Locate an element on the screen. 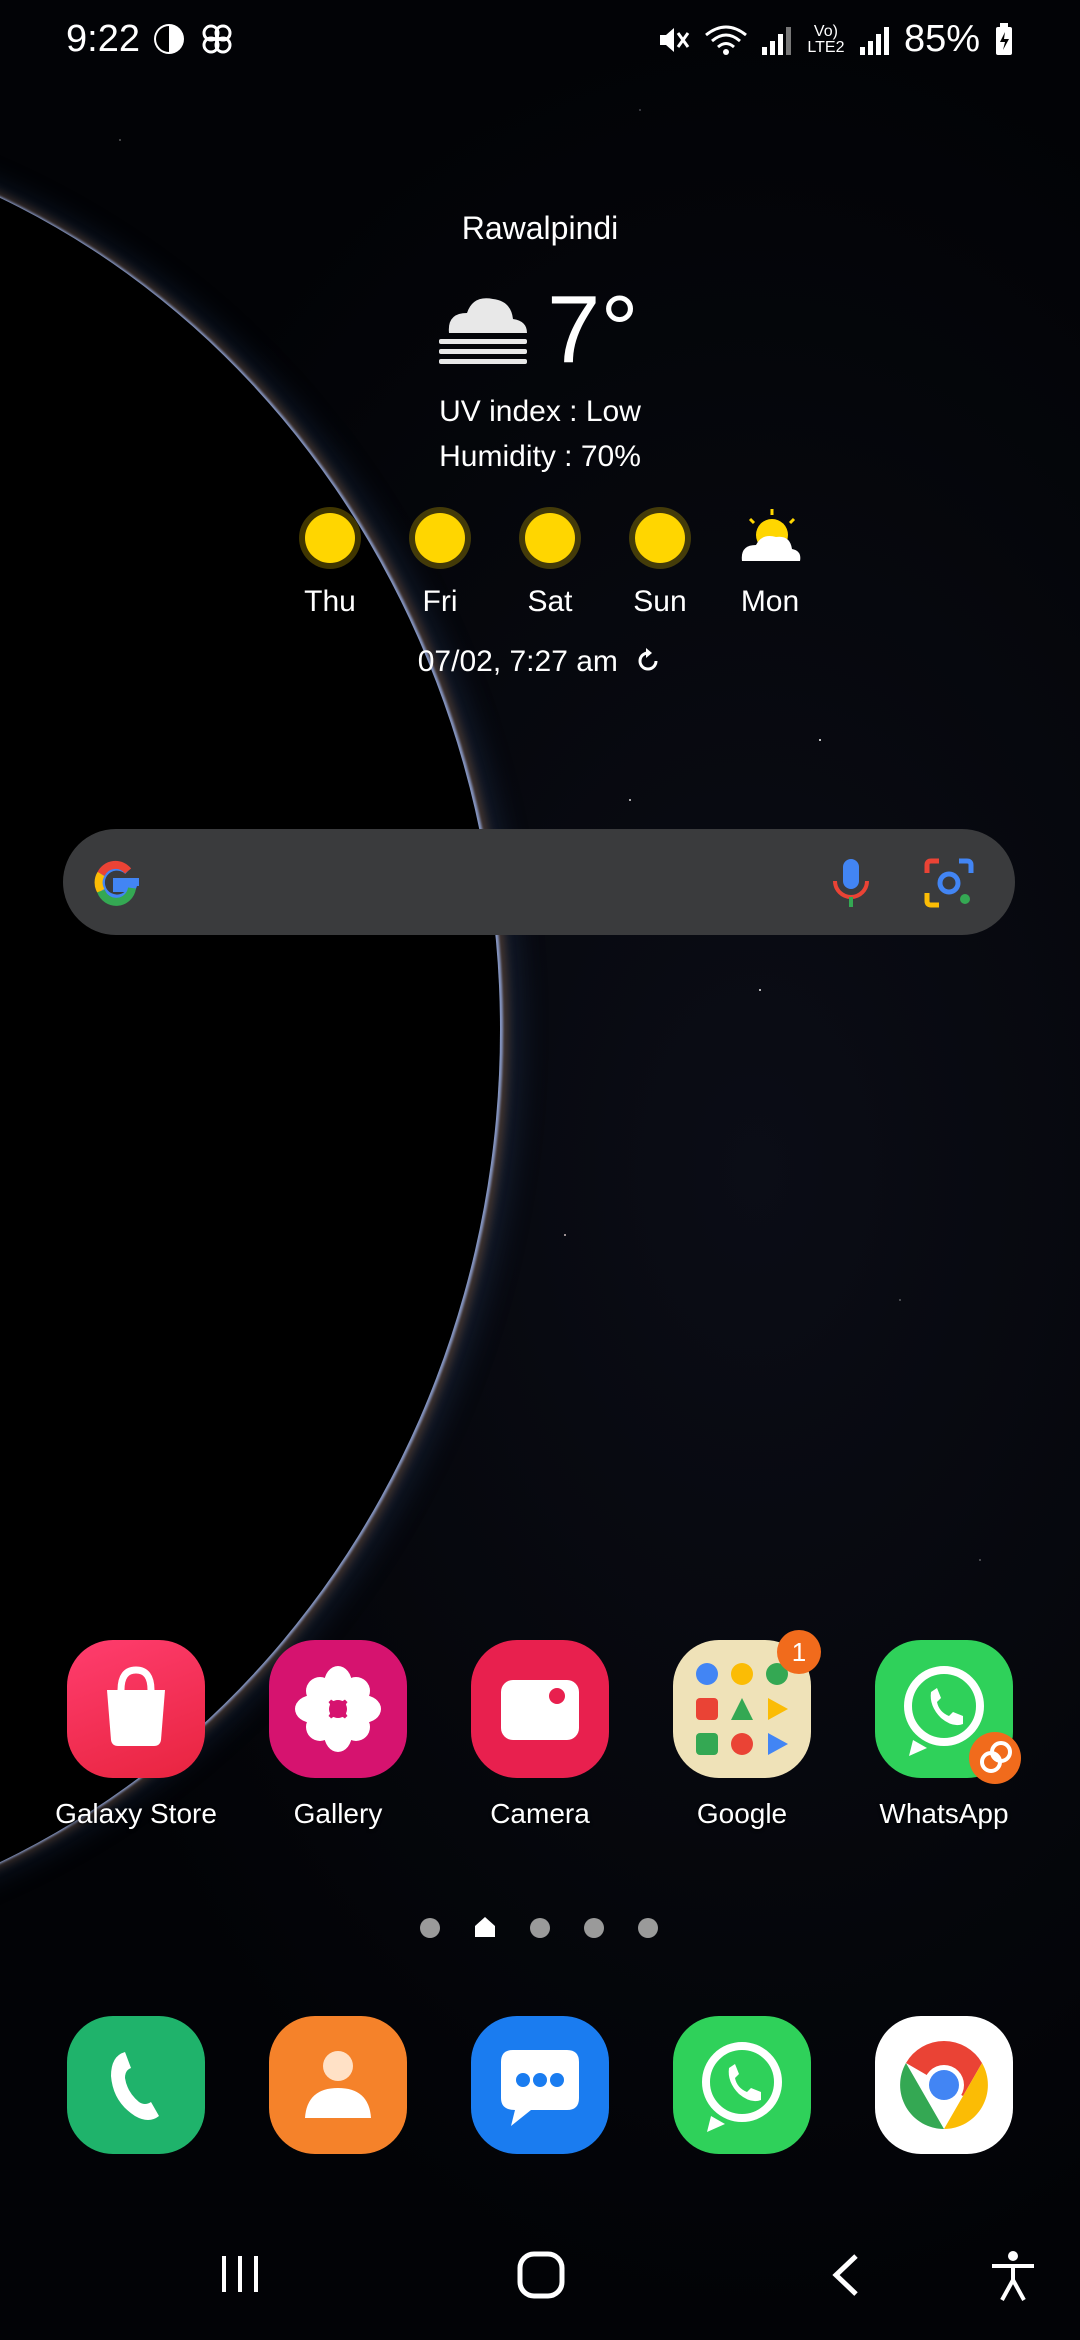 The image size is (1080, 2340). recent-apps-icon is located at coordinates (240, 2274).